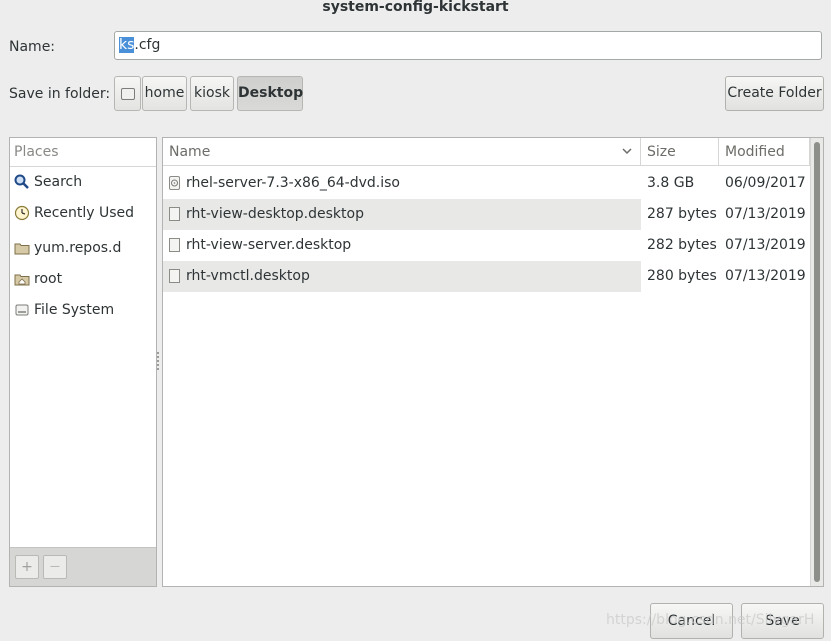 Image resolution: width=831 pixels, height=641 pixels. What do you see at coordinates (248, 276) in the screenshot?
I see `file-name: rht-vmctl.desktop` at bounding box center [248, 276].